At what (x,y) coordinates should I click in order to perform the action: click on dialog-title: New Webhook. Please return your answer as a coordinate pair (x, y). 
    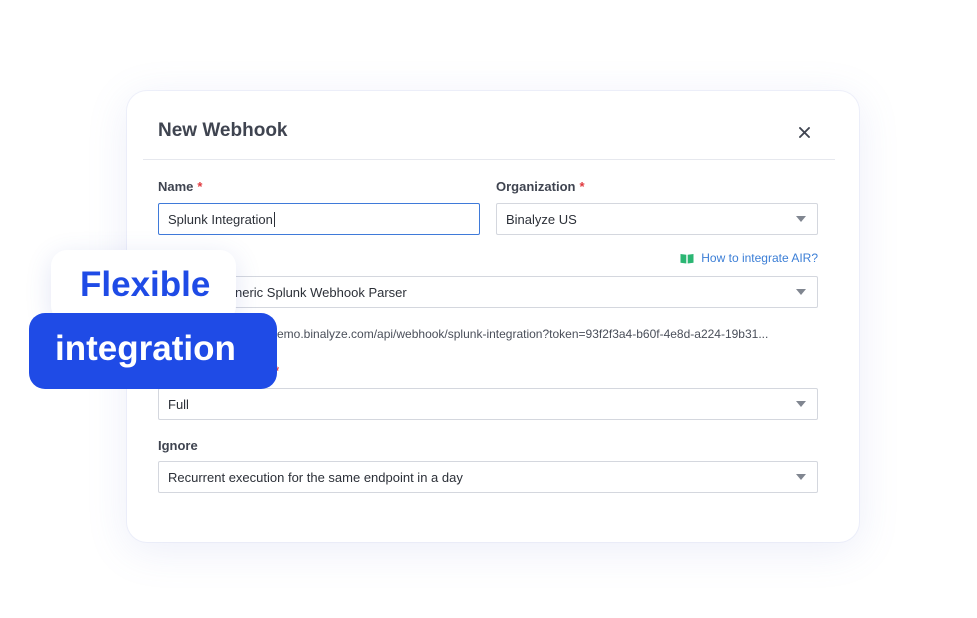
    Looking at the image, I should click on (223, 130).